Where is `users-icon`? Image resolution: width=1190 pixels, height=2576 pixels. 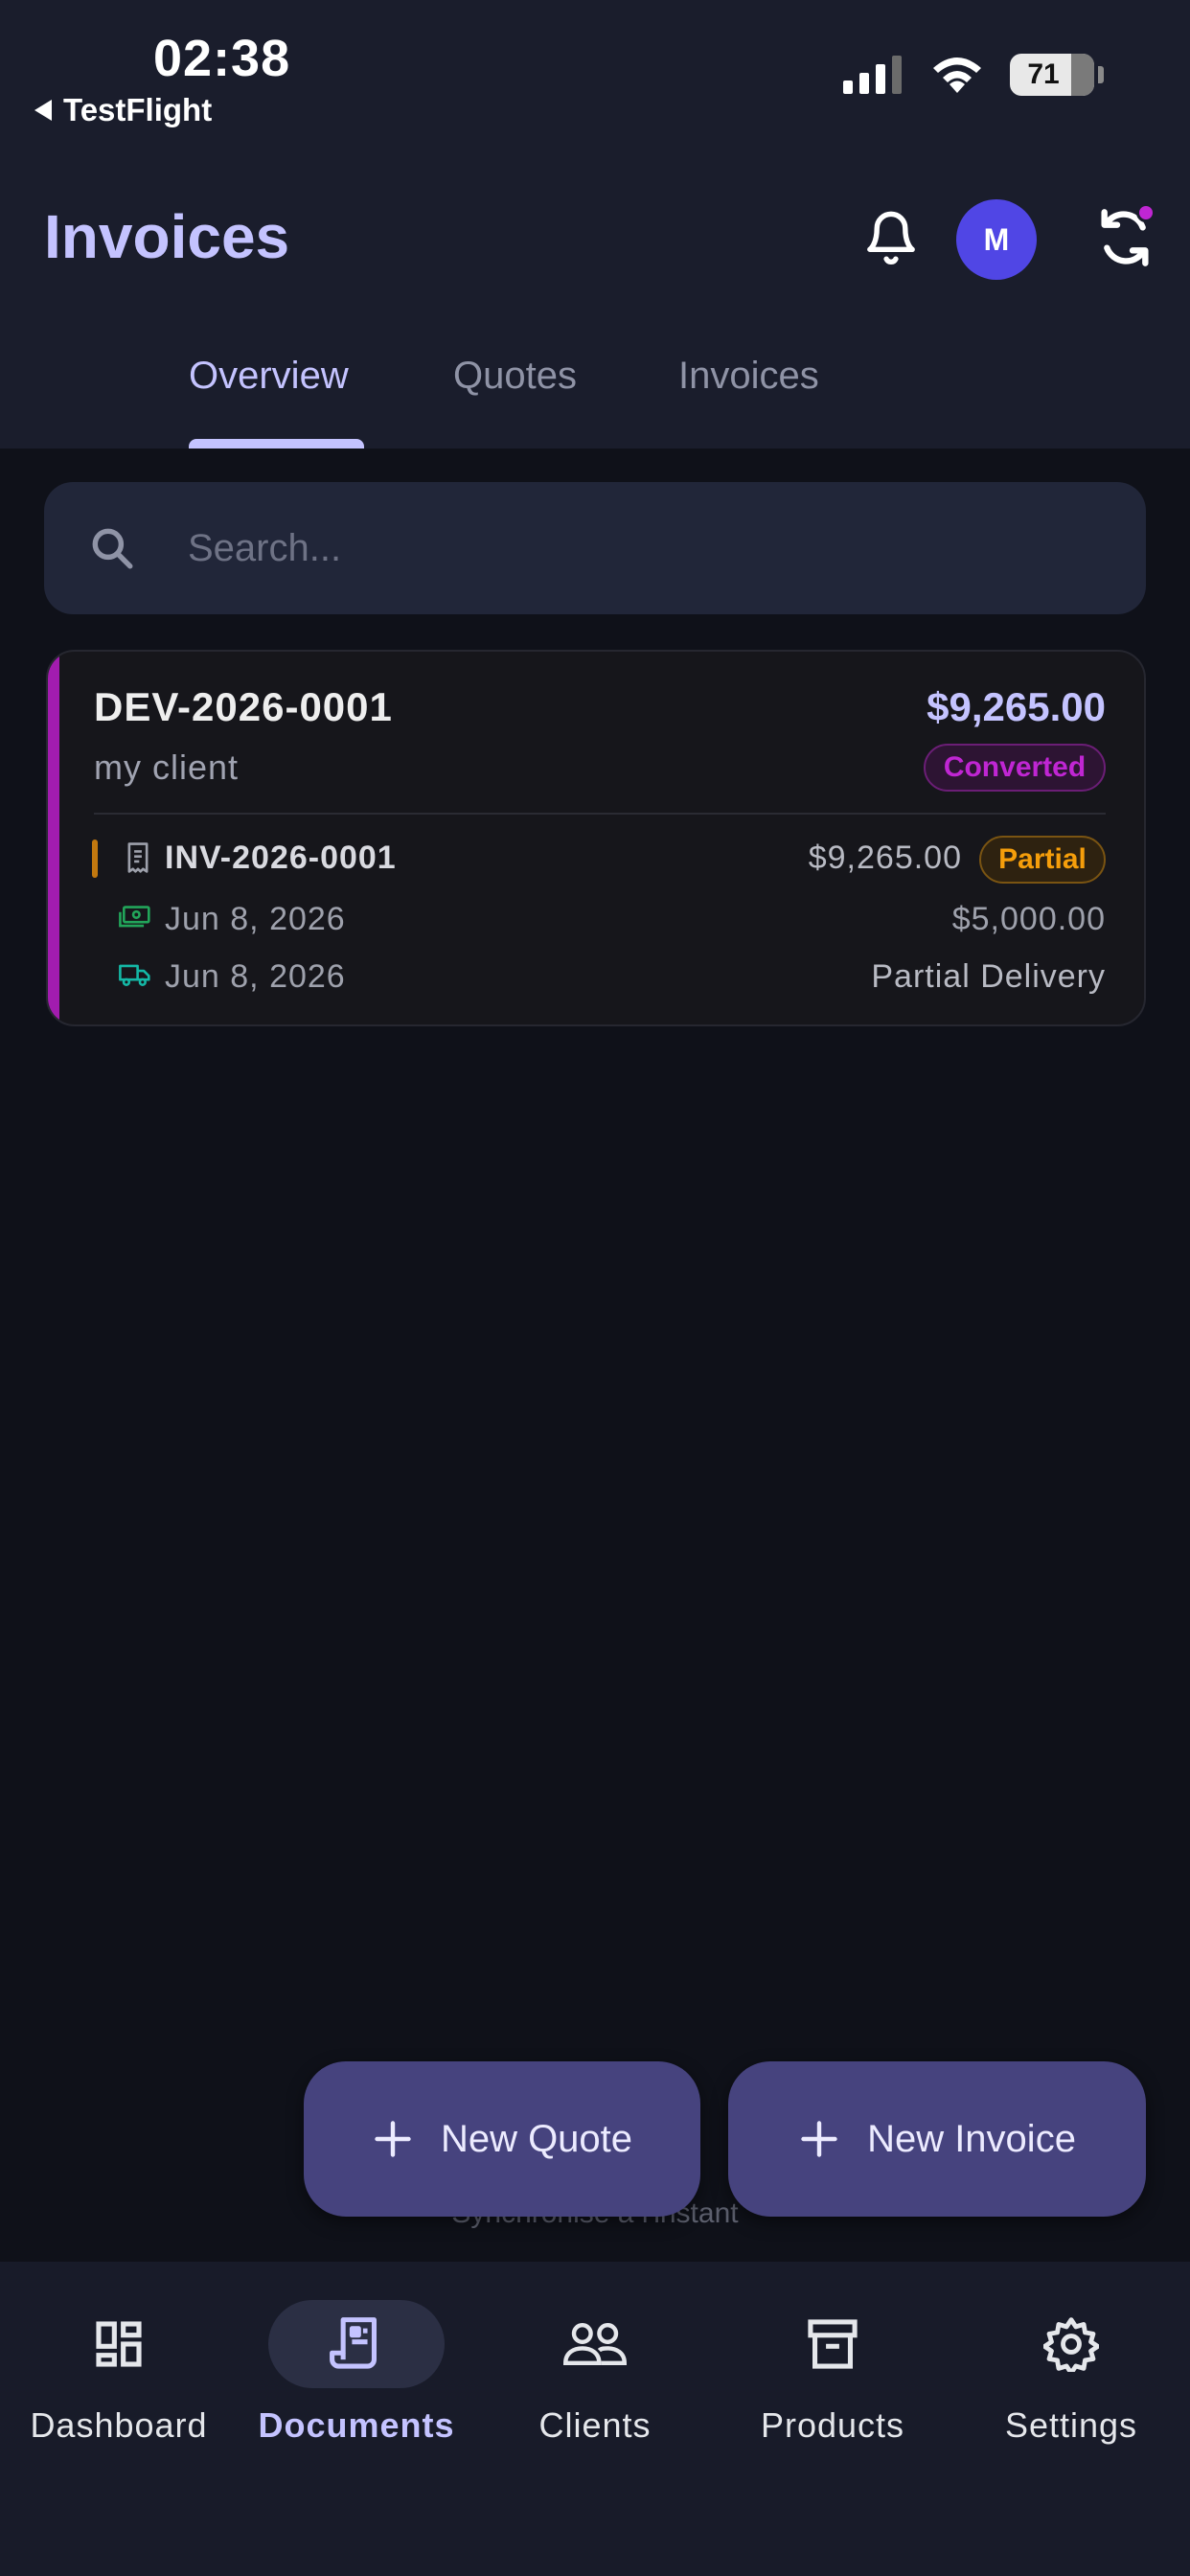
users-icon is located at coordinates (595, 2344).